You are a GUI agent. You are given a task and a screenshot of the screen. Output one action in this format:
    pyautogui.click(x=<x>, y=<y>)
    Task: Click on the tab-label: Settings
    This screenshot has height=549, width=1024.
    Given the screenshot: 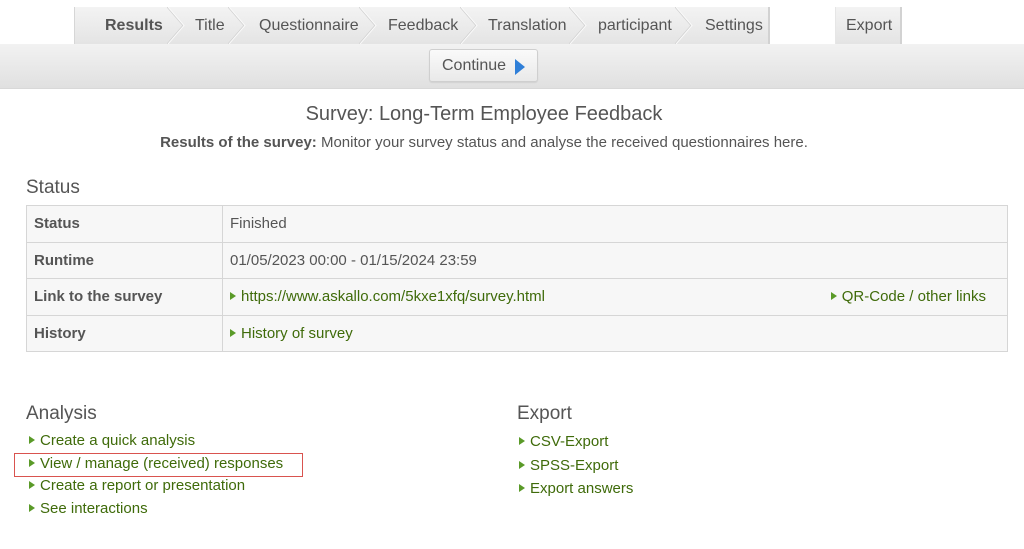 What is the action you would take?
    pyautogui.click(x=734, y=25)
    